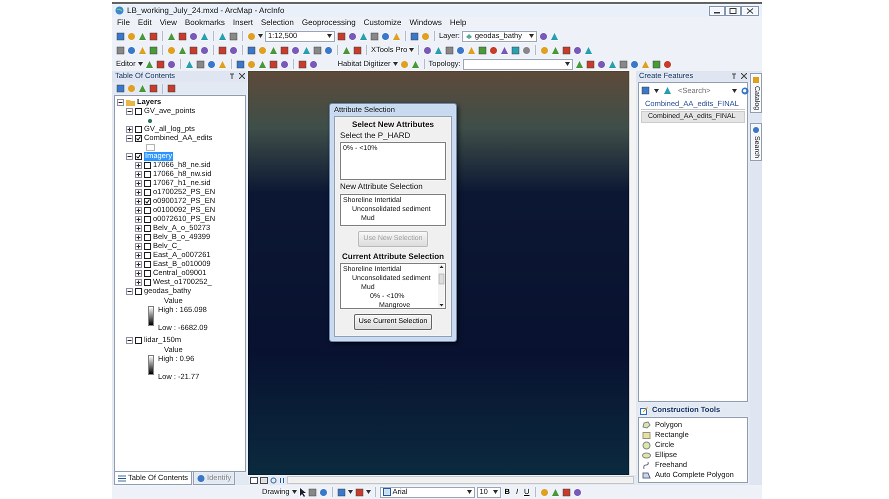  Describe the element at coordinates (302, 492) in the screenshot. I see `pointer-icon` at that location.